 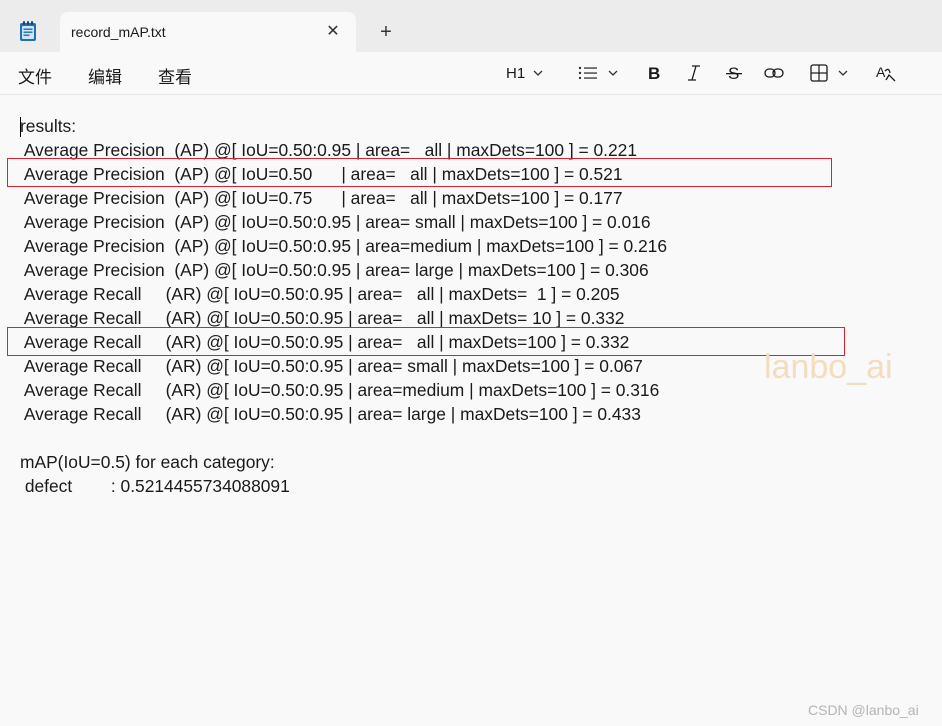 I want to click on highlight-box-ap50, so click(x=419, y=172).